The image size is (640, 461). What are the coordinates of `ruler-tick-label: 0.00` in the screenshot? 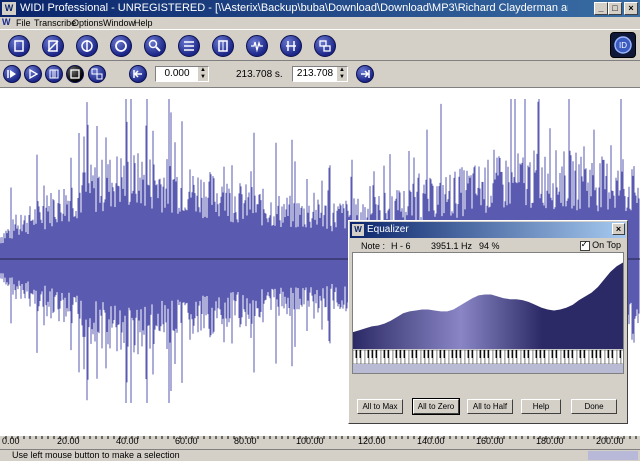 It's located at (11, 441).